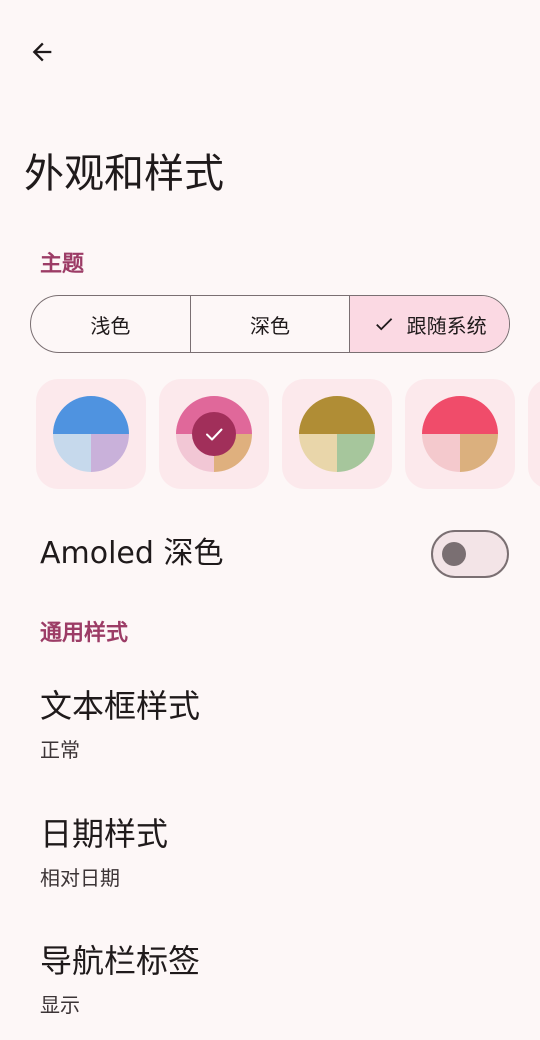 The height and width of the screenshot is (1040, 540). I want to click on color-swatch-pink, so click(214, 434).